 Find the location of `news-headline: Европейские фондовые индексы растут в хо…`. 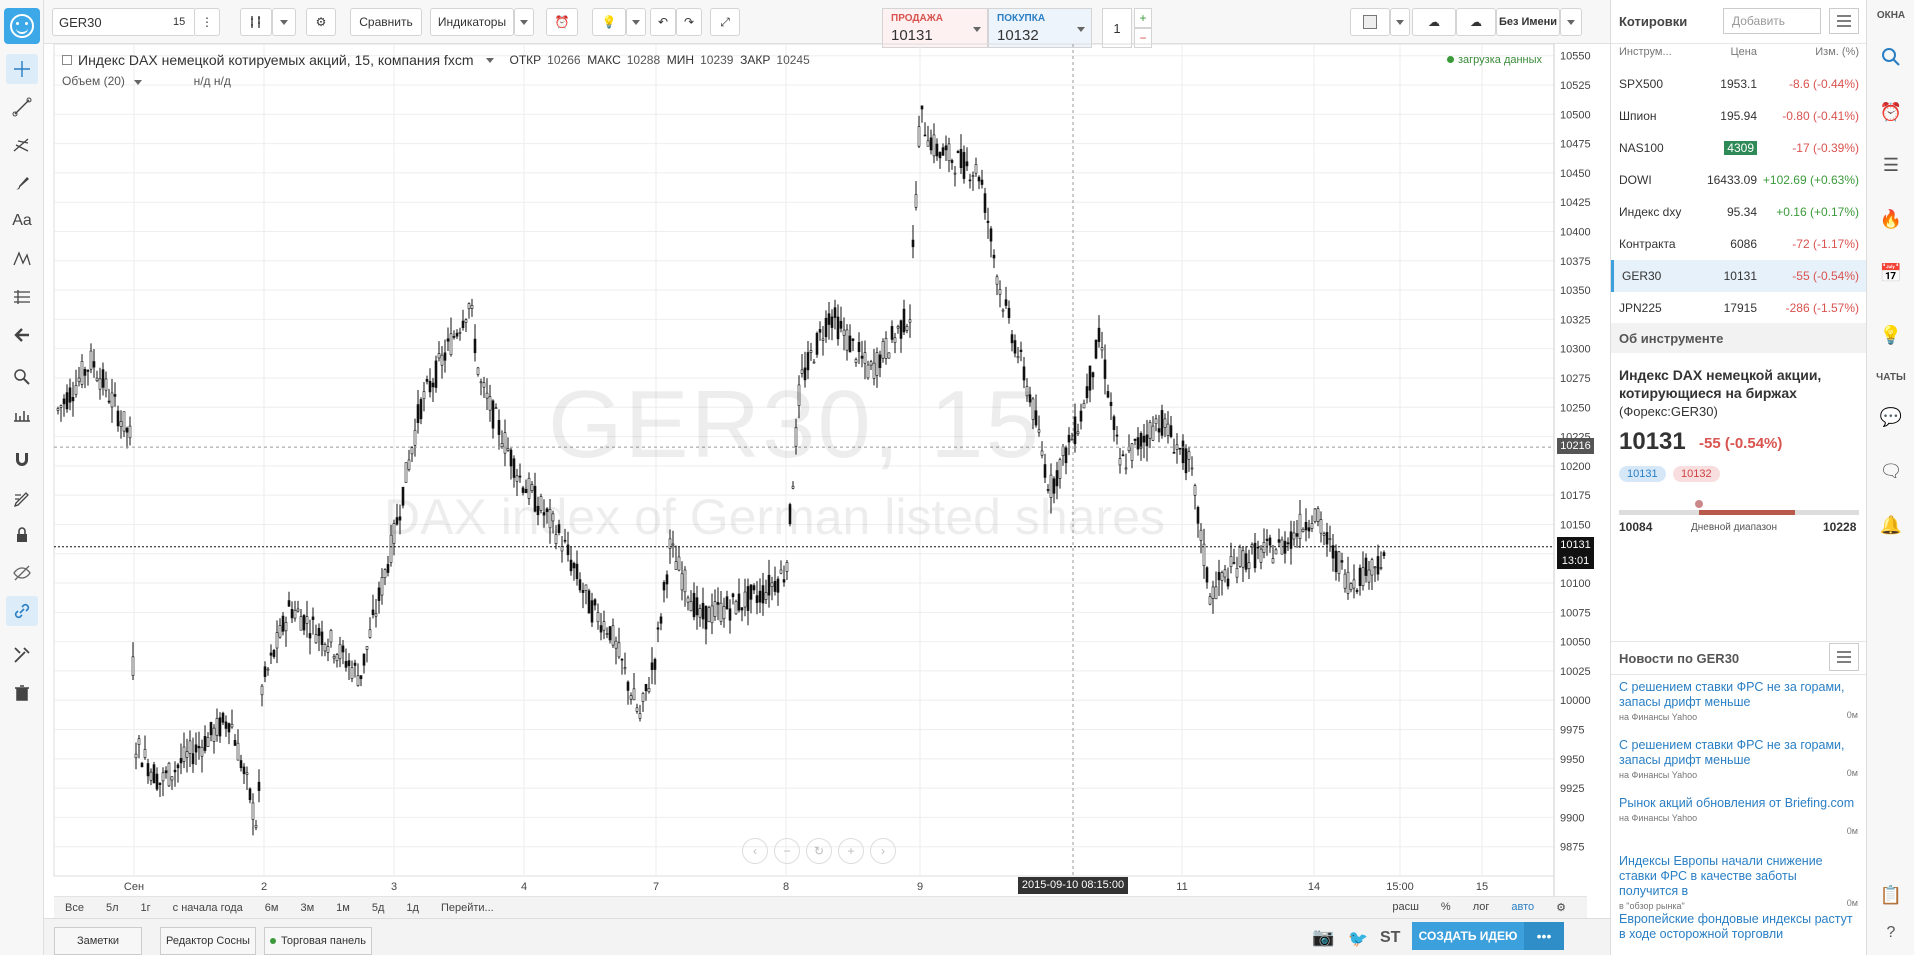

news-headline: Европейские фондовые индексы растут в хо… is located at coordinates (1739, 927).